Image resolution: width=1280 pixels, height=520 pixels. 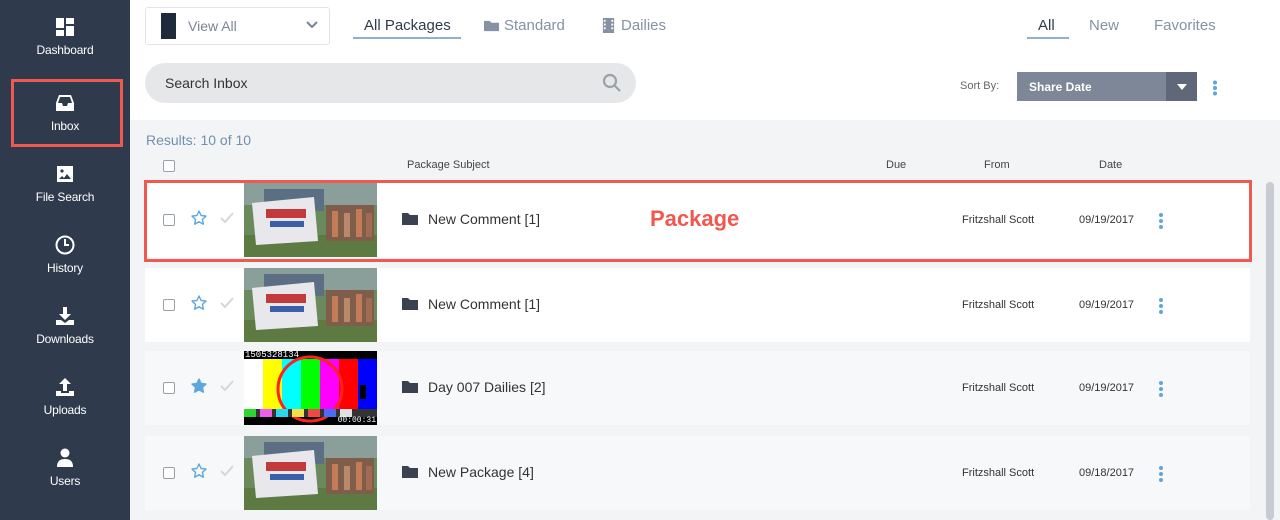 I want to click on sidebar-item-inbox: Inbox, so click(x=65, y=113).